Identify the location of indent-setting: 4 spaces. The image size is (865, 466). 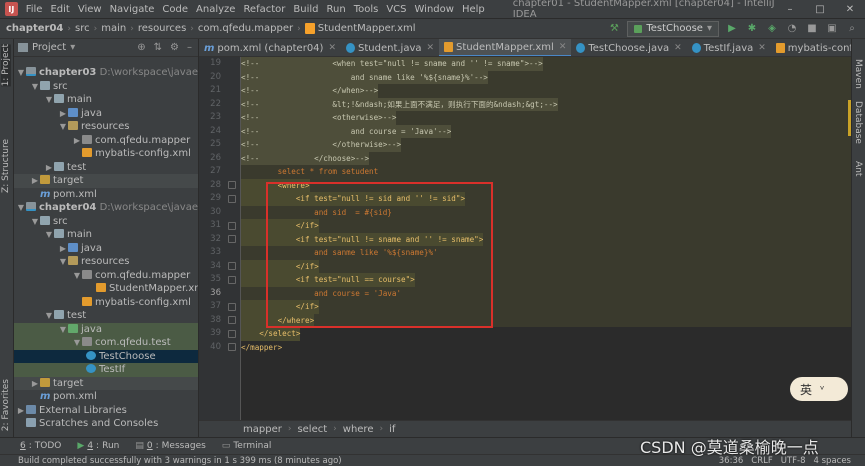
(832, 461).